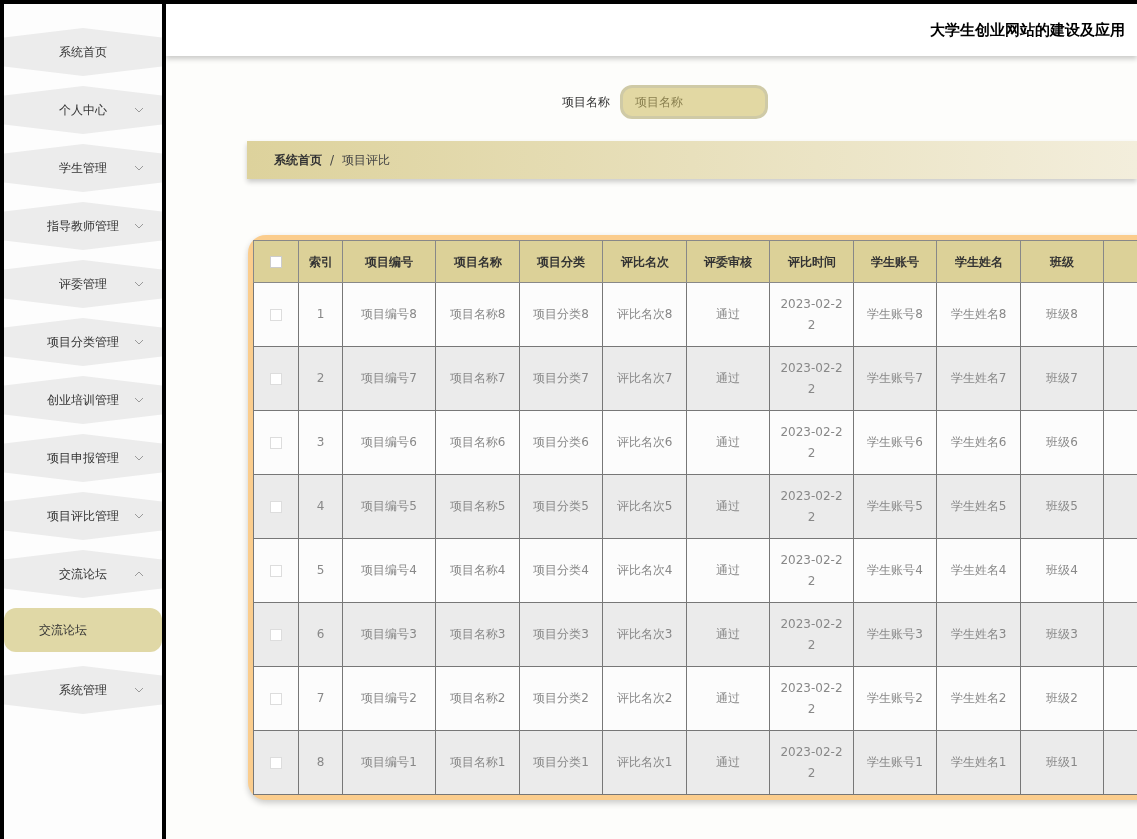 The image size is (1137, 839). I want to click on table-cell: 学生姓名5, so click(978, 506).